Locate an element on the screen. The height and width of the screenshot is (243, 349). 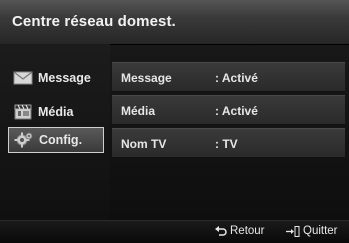
sidebar-item-config: Config. is located at coordinates (56, 140).